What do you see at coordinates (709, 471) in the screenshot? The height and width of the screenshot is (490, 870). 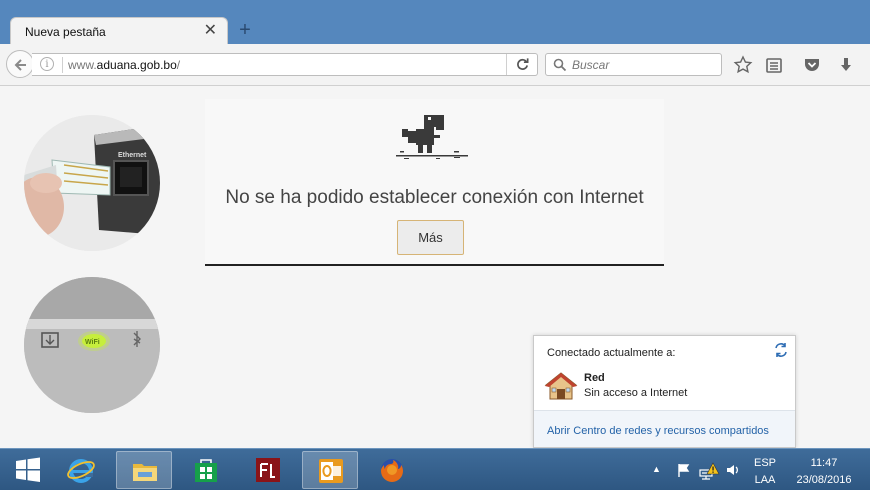 I see `network-warning-icon` at bounding box center [709, 471].